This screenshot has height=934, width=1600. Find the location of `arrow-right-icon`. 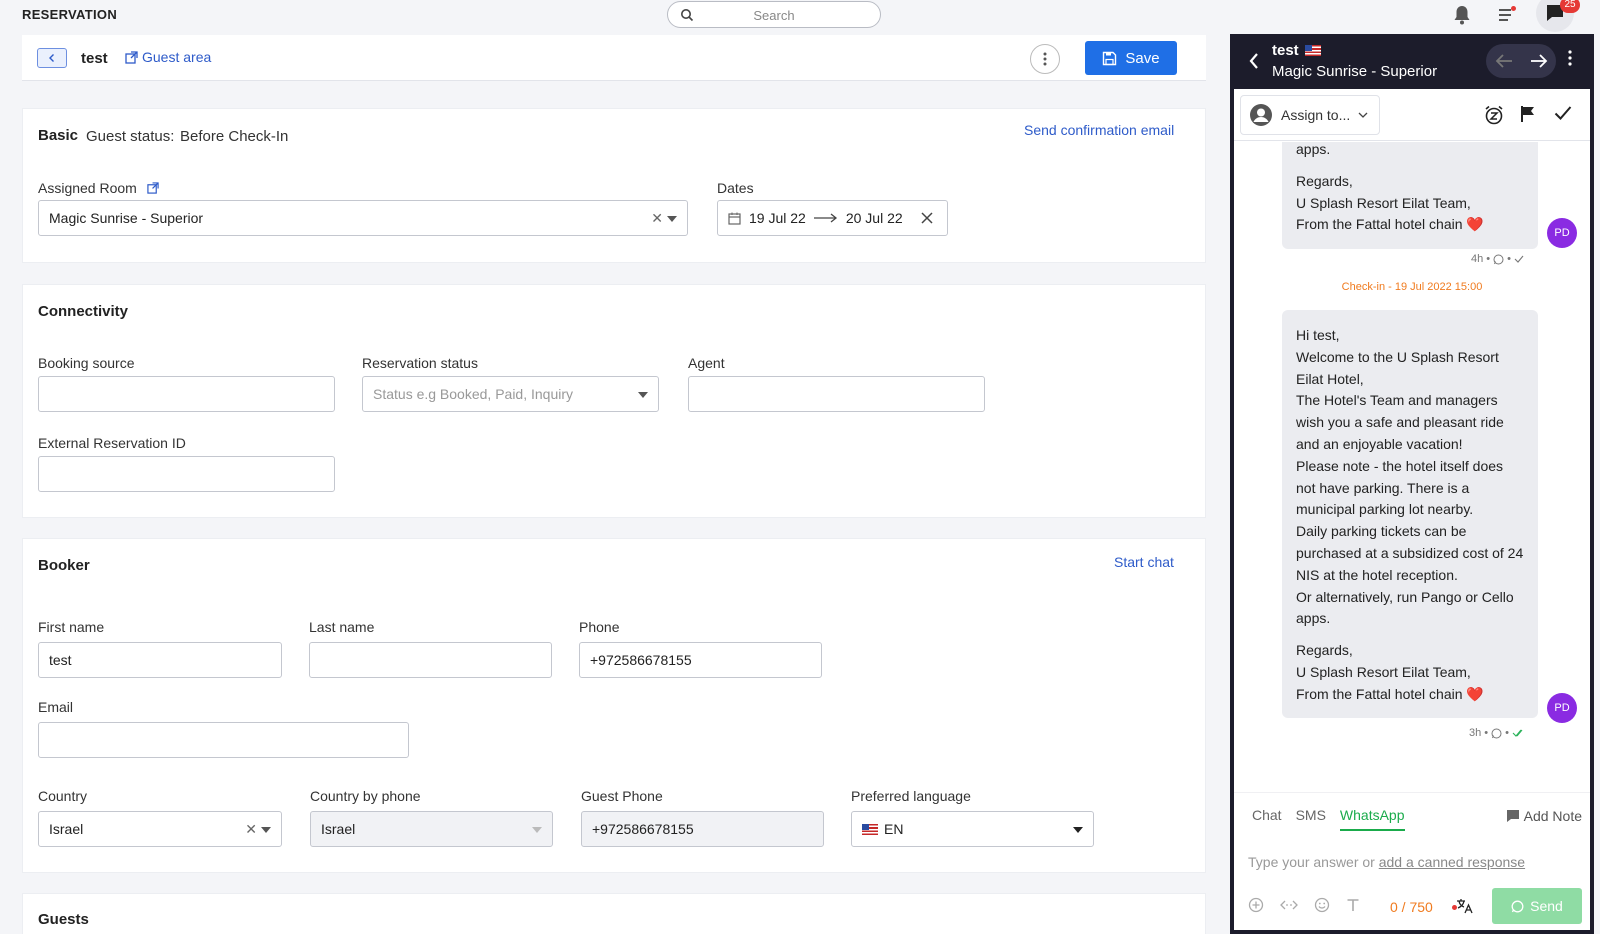

arrow-right-icon is located at coordinates (1539, 61).